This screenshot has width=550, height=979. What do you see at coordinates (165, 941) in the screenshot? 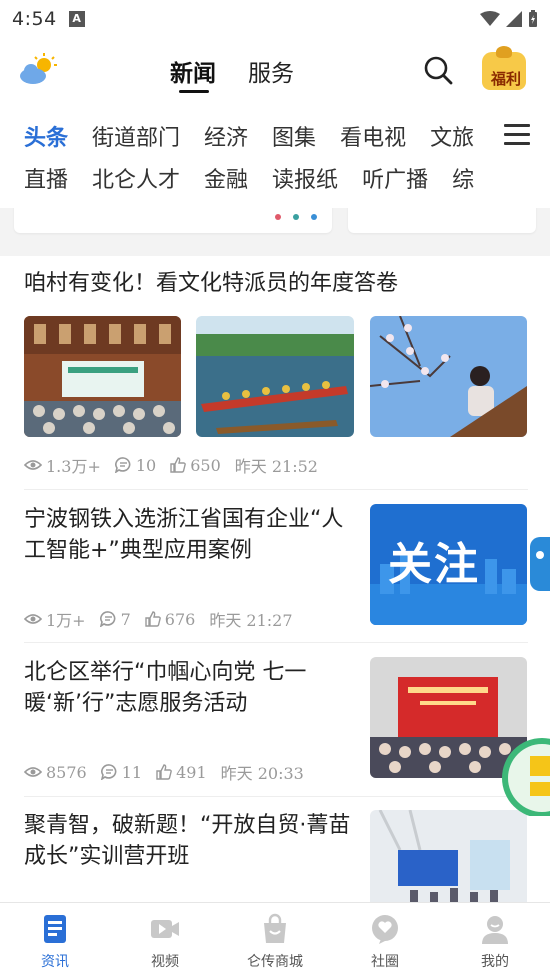
I see `nav-video: 视频` at bounding box center [165, 941].